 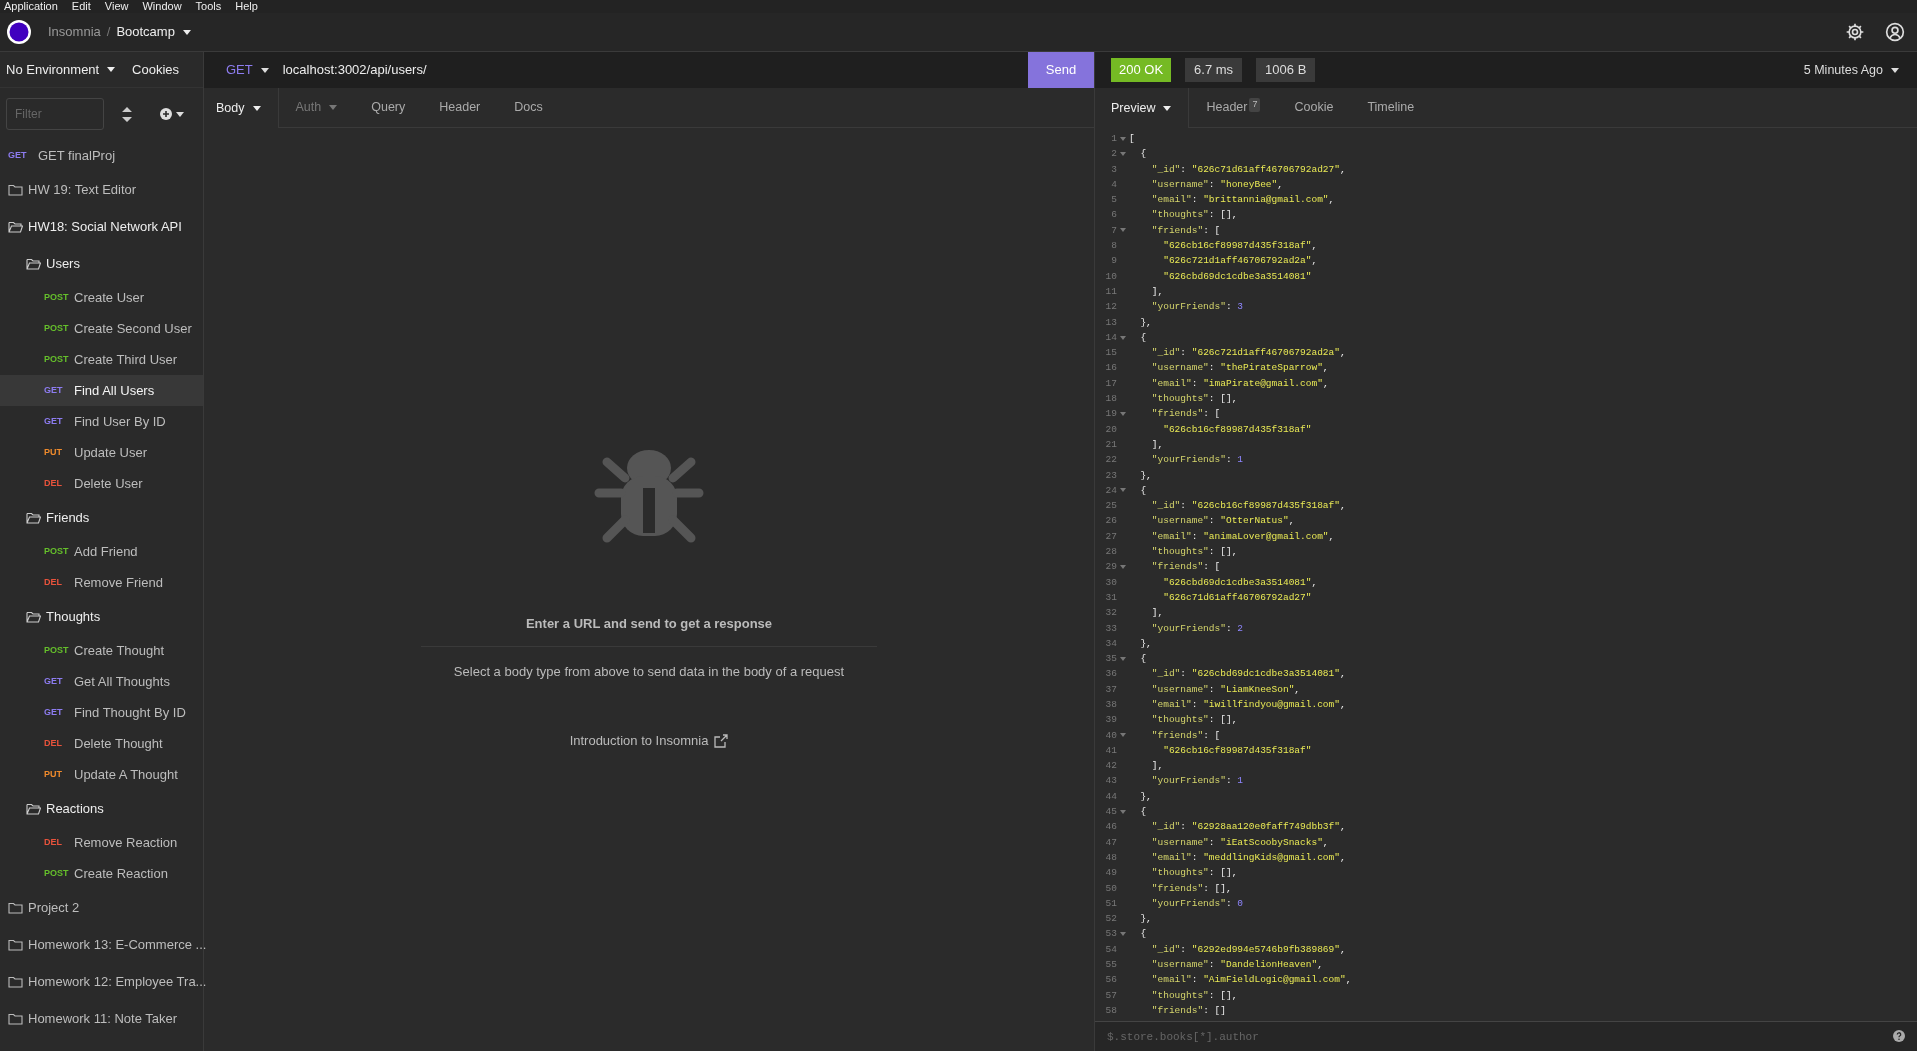 What do you see at coordinates (208, 6) in the screenshot?
I see `menu-item: Tools` at bounding box center [208, 6].